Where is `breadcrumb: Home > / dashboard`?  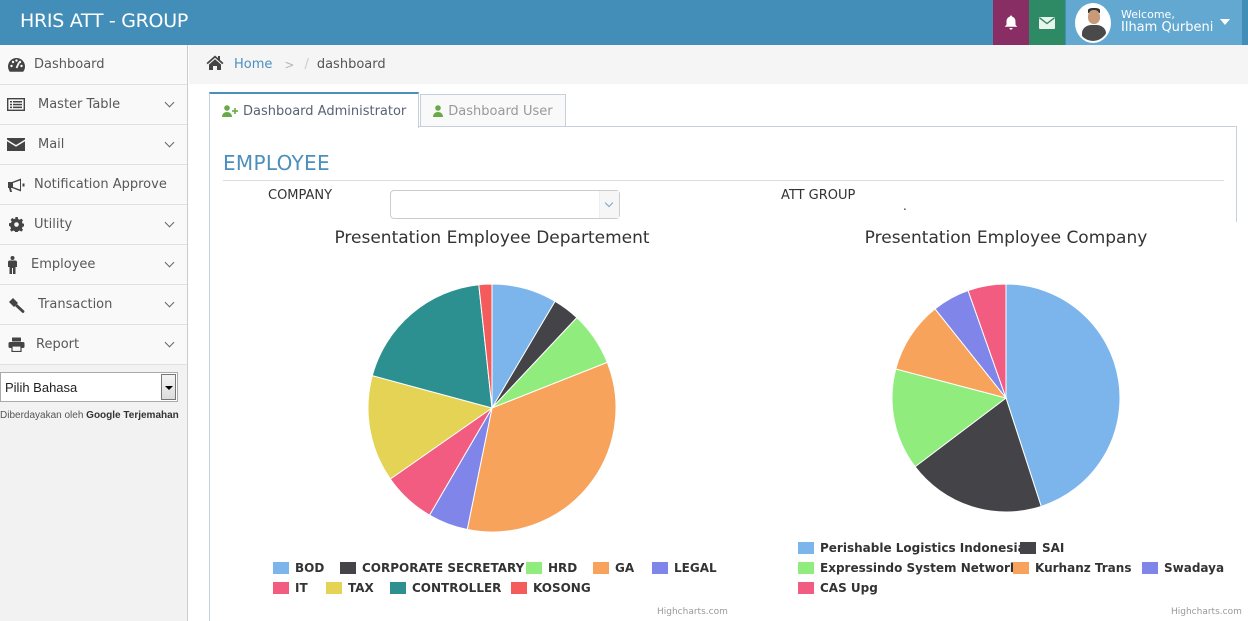
breadcrumb: Home > / dashboard is located at coordinates (718, 64).